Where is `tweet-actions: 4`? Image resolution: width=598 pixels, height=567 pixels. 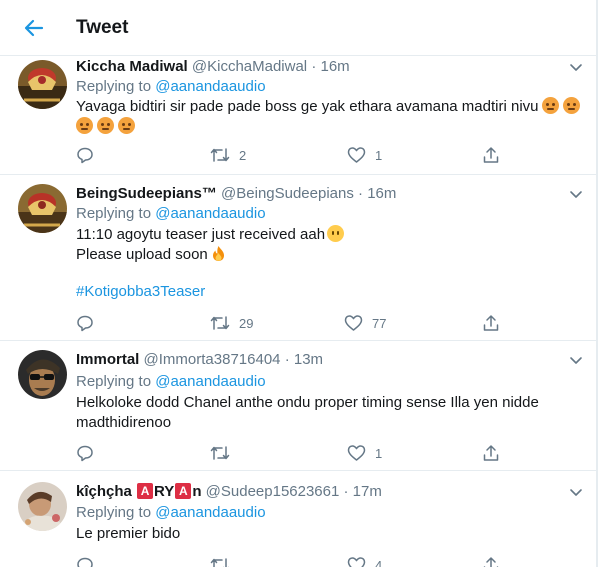 tweet-actions: 4 is located at coordinates (287, 560).